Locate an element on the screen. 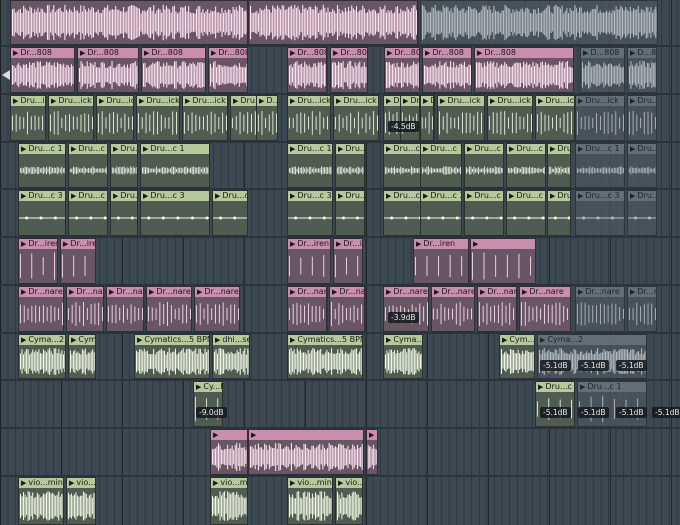  clip-header: ▶D...808 is located at coordinates (602, 53).